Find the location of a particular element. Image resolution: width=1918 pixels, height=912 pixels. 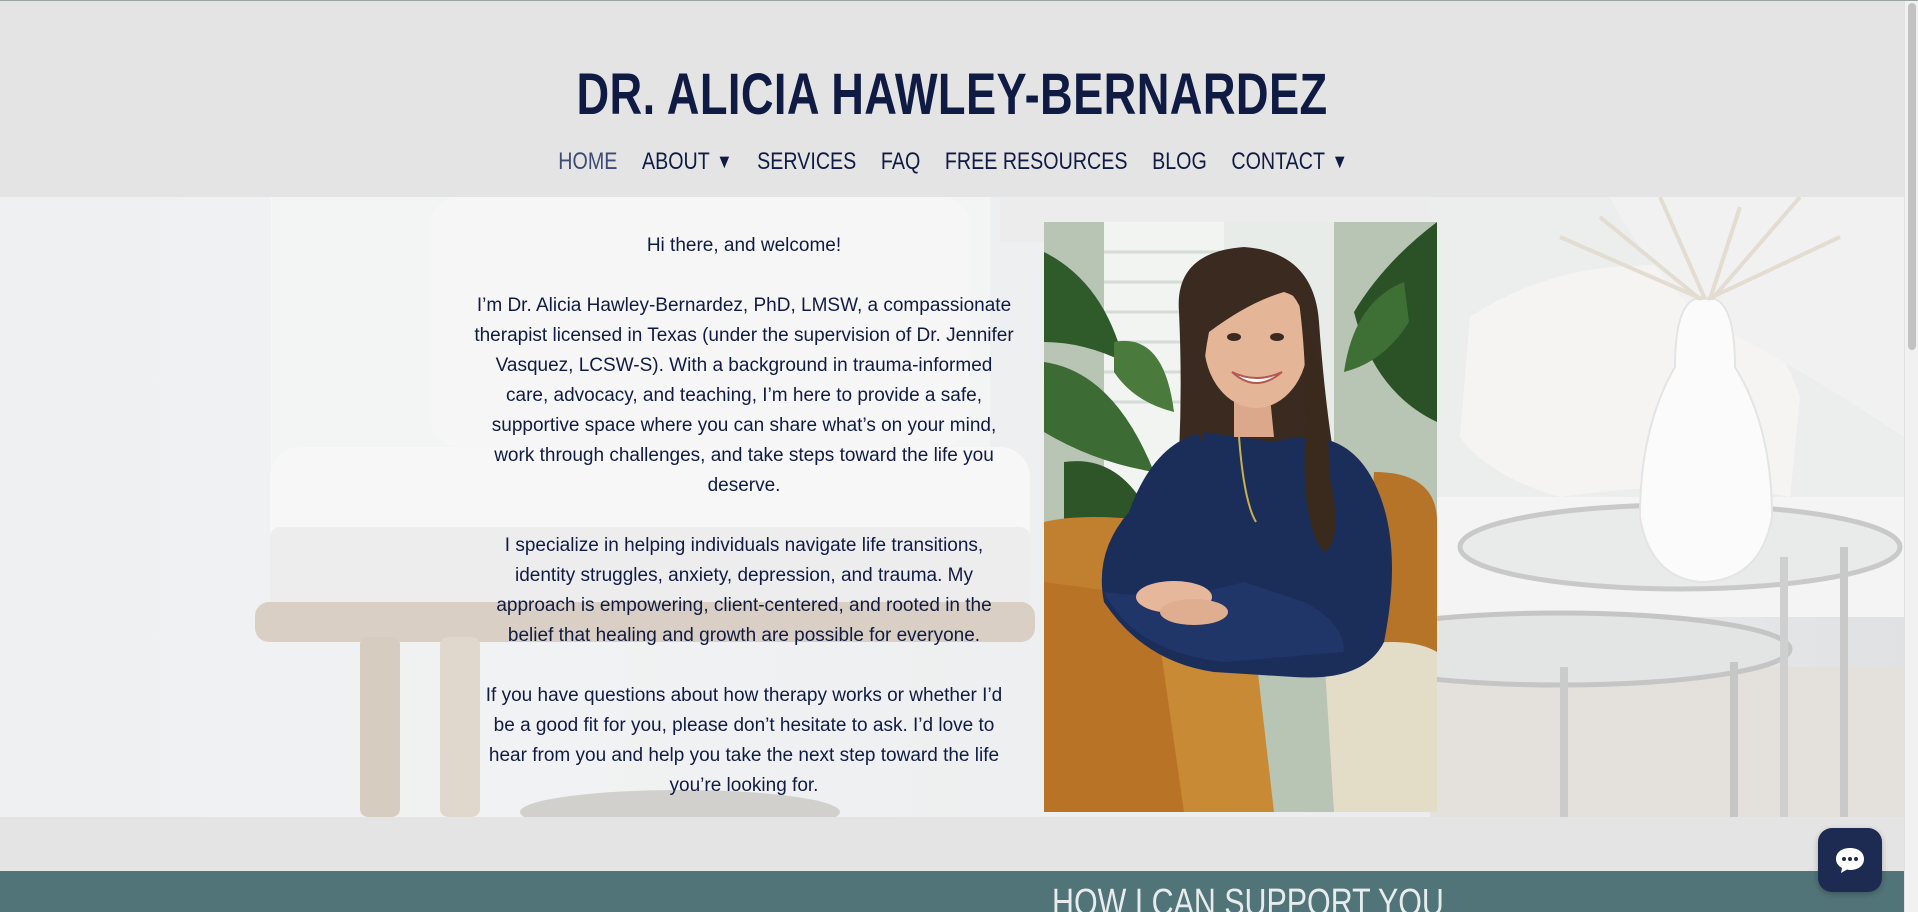

nav-item-blog: BLOG is located at coordinates (1179, 162).